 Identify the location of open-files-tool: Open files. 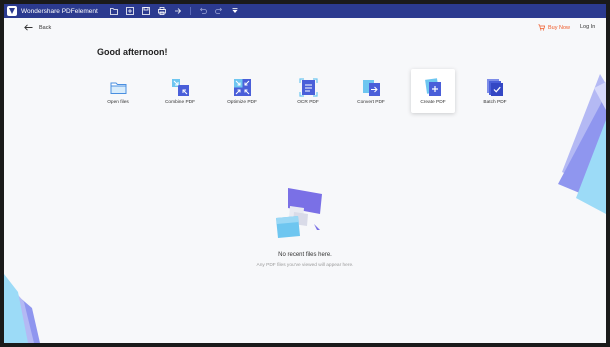
(118, 91).